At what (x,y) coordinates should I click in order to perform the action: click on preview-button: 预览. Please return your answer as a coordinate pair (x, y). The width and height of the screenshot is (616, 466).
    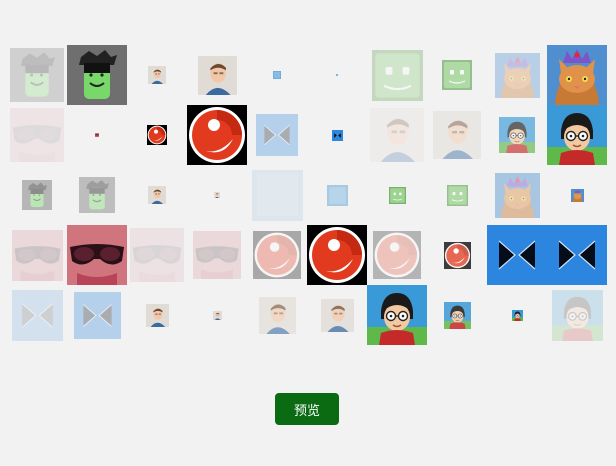
    Looking at the image, I should click on (307, 409).